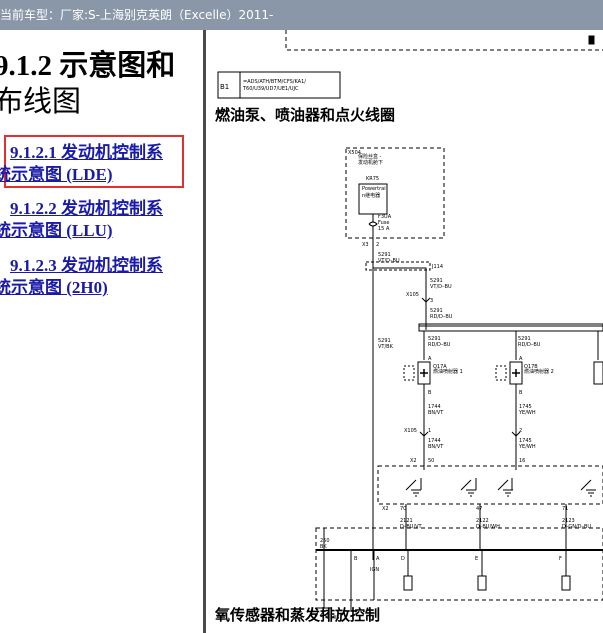 This screenshot has width=603, height=633. I want to click on svg-text: 燃油喷射器 2, so click(539, 371).